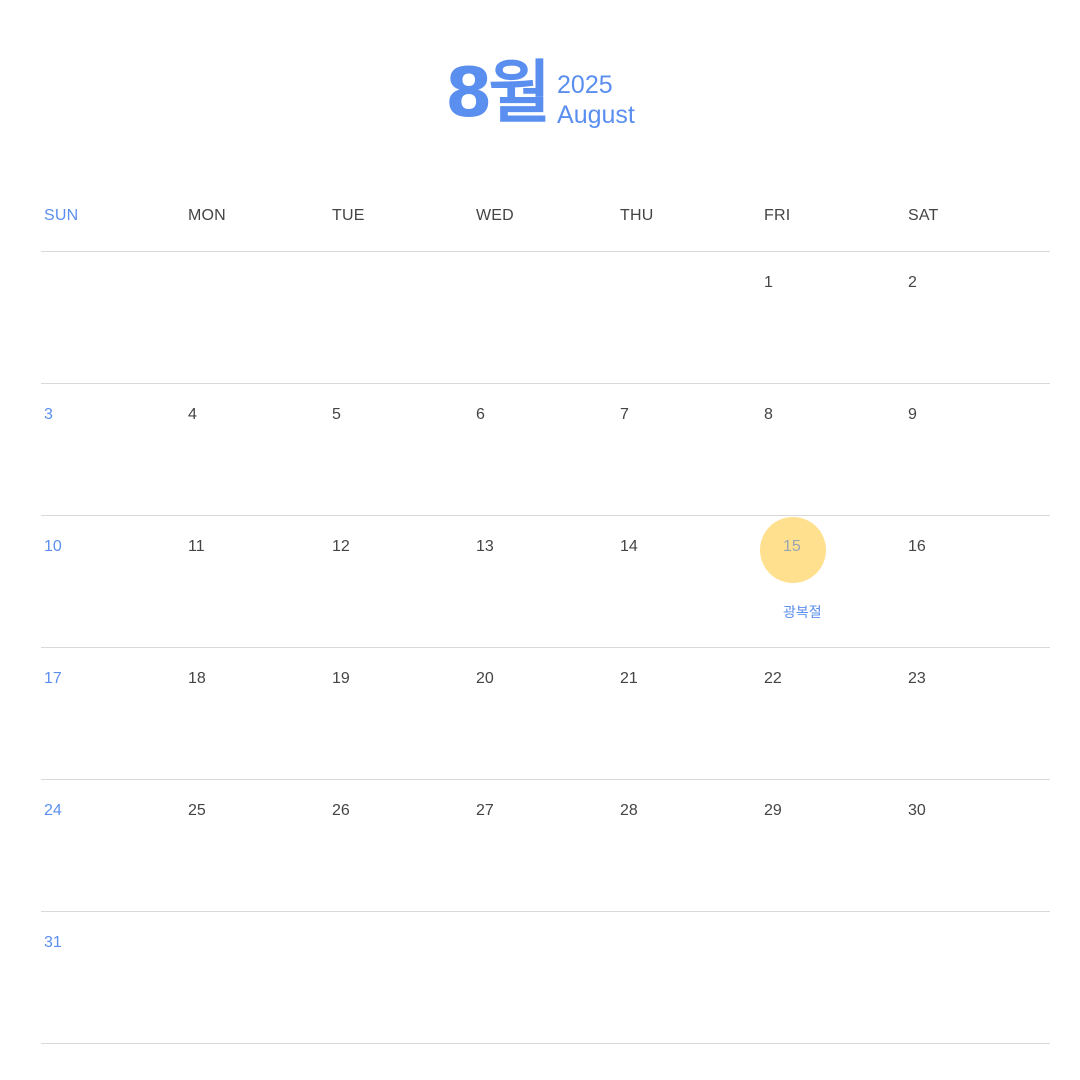 The image size is (1080, 1080). I want to click on day-cell: 25, so click(257, 845).